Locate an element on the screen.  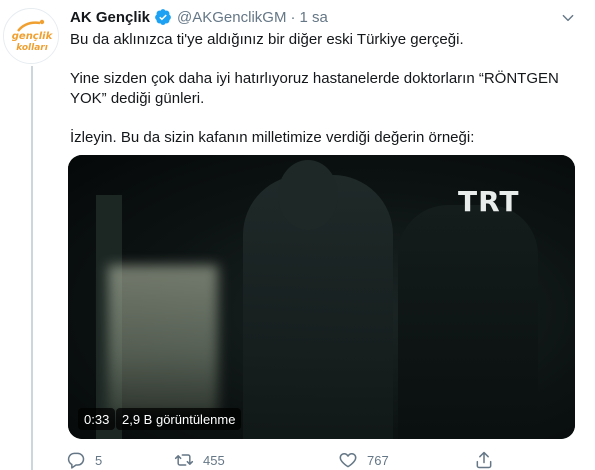
avatar-text-bottom: kolları is located at coordinates (32, 48).